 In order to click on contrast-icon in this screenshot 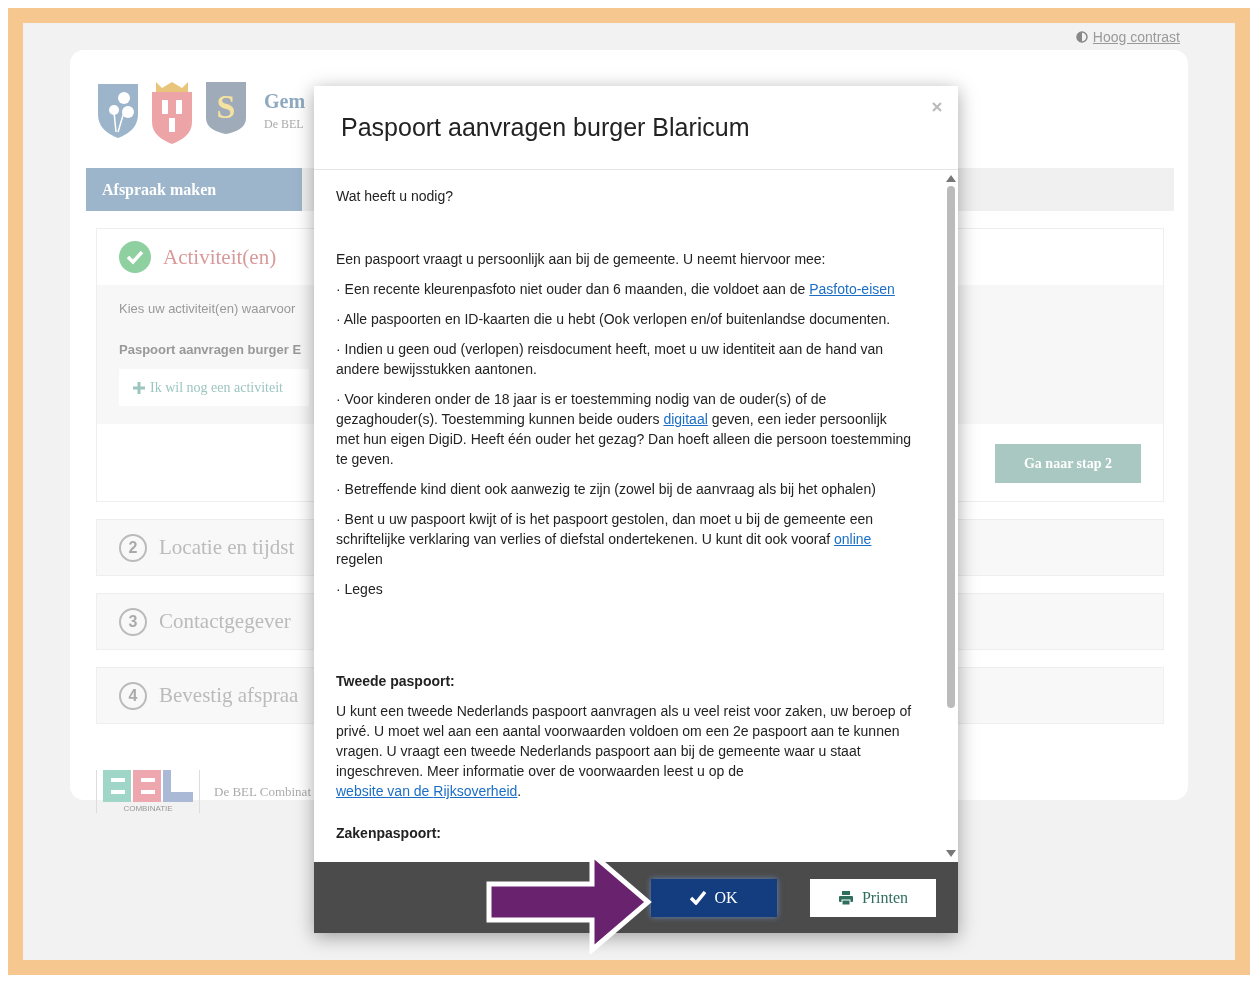, I will do `click(1081, 36)`.